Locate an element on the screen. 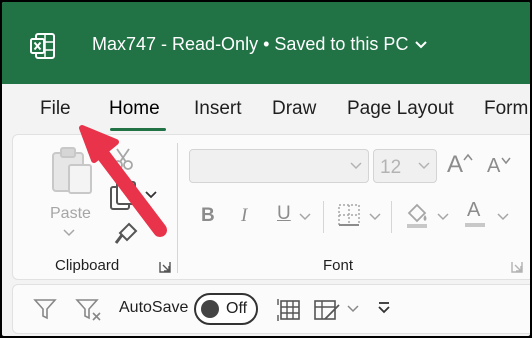  active-tab-indicator is located at coordinates (138, 129).